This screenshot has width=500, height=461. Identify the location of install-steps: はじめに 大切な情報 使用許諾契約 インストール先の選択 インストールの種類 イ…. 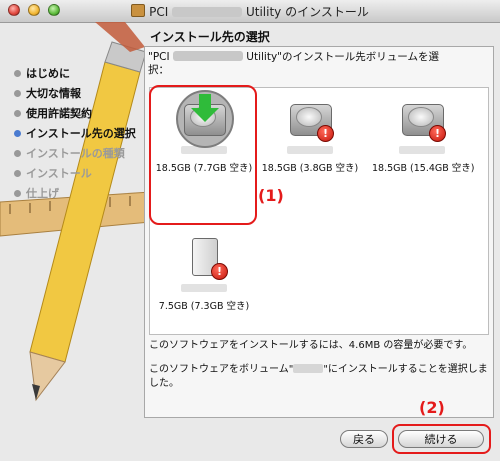
(75, 134).